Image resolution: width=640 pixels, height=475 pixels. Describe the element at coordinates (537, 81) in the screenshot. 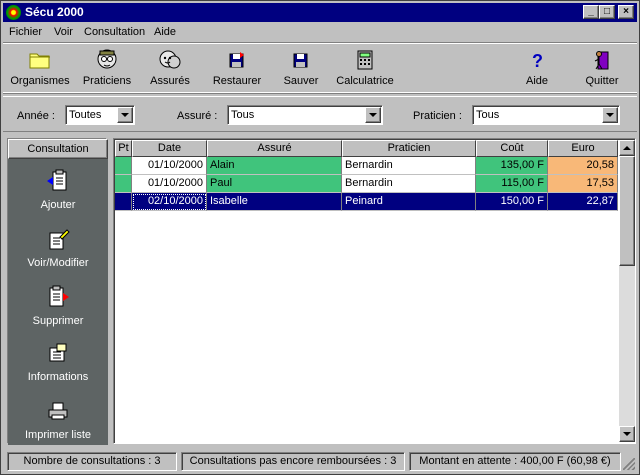

I see `toolbar-aide-label: Aide` at that location.